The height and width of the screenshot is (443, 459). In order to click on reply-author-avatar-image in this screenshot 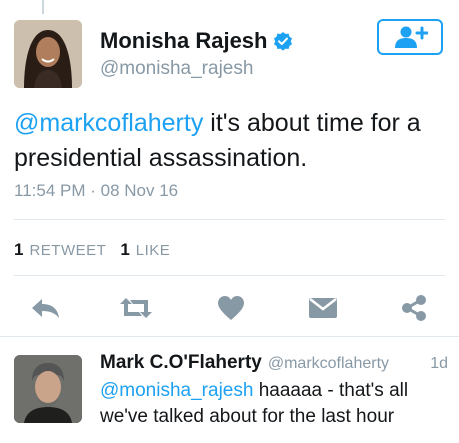, I will do `click(48, 389)`.